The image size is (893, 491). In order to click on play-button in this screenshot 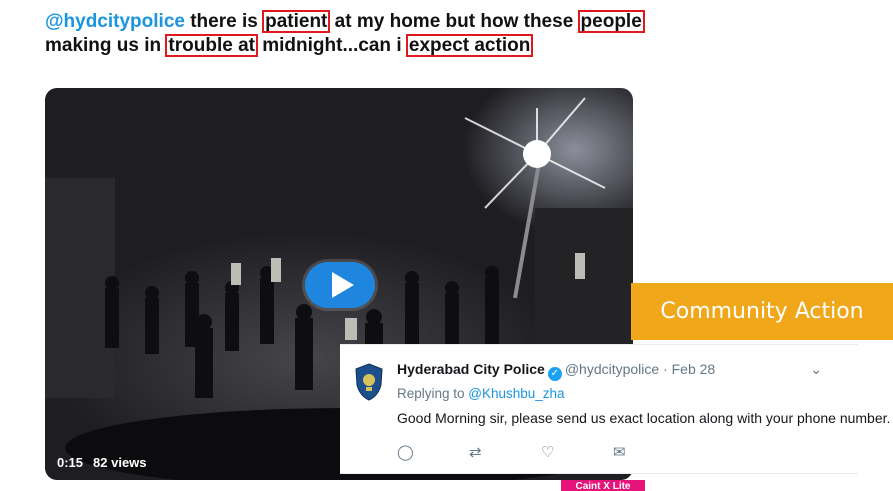, I will do `click(340, 285)`.